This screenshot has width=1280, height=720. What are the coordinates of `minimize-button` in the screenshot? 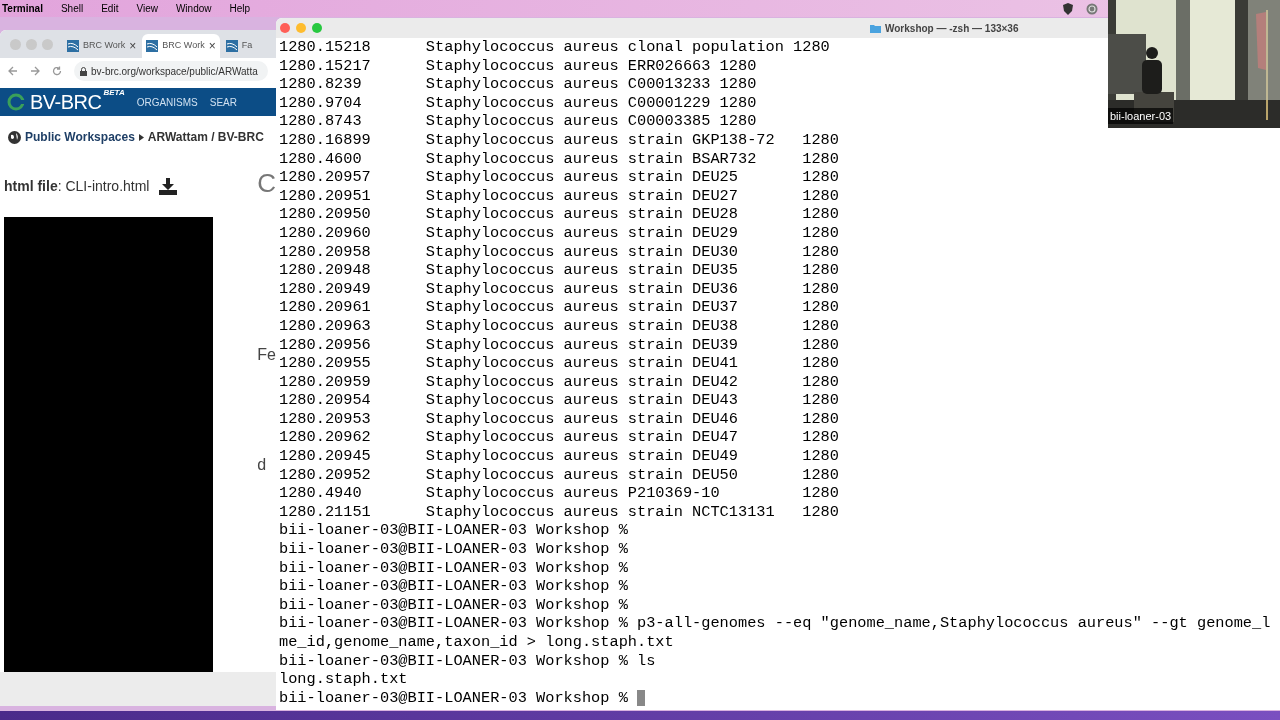 It's located at (301, 28).